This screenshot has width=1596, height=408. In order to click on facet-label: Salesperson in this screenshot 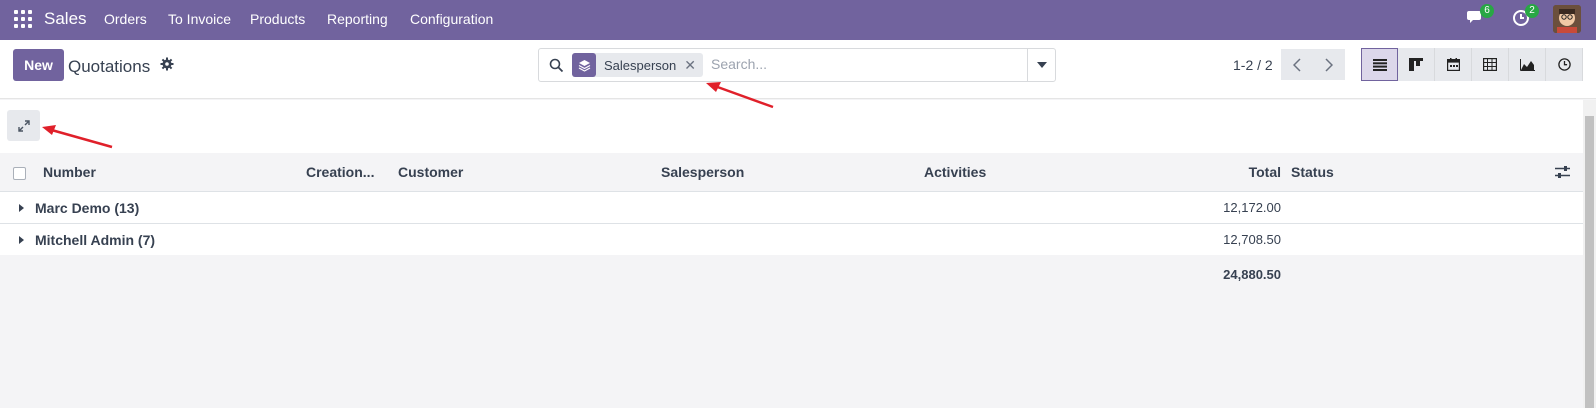, I will do `click(640, 65)`.